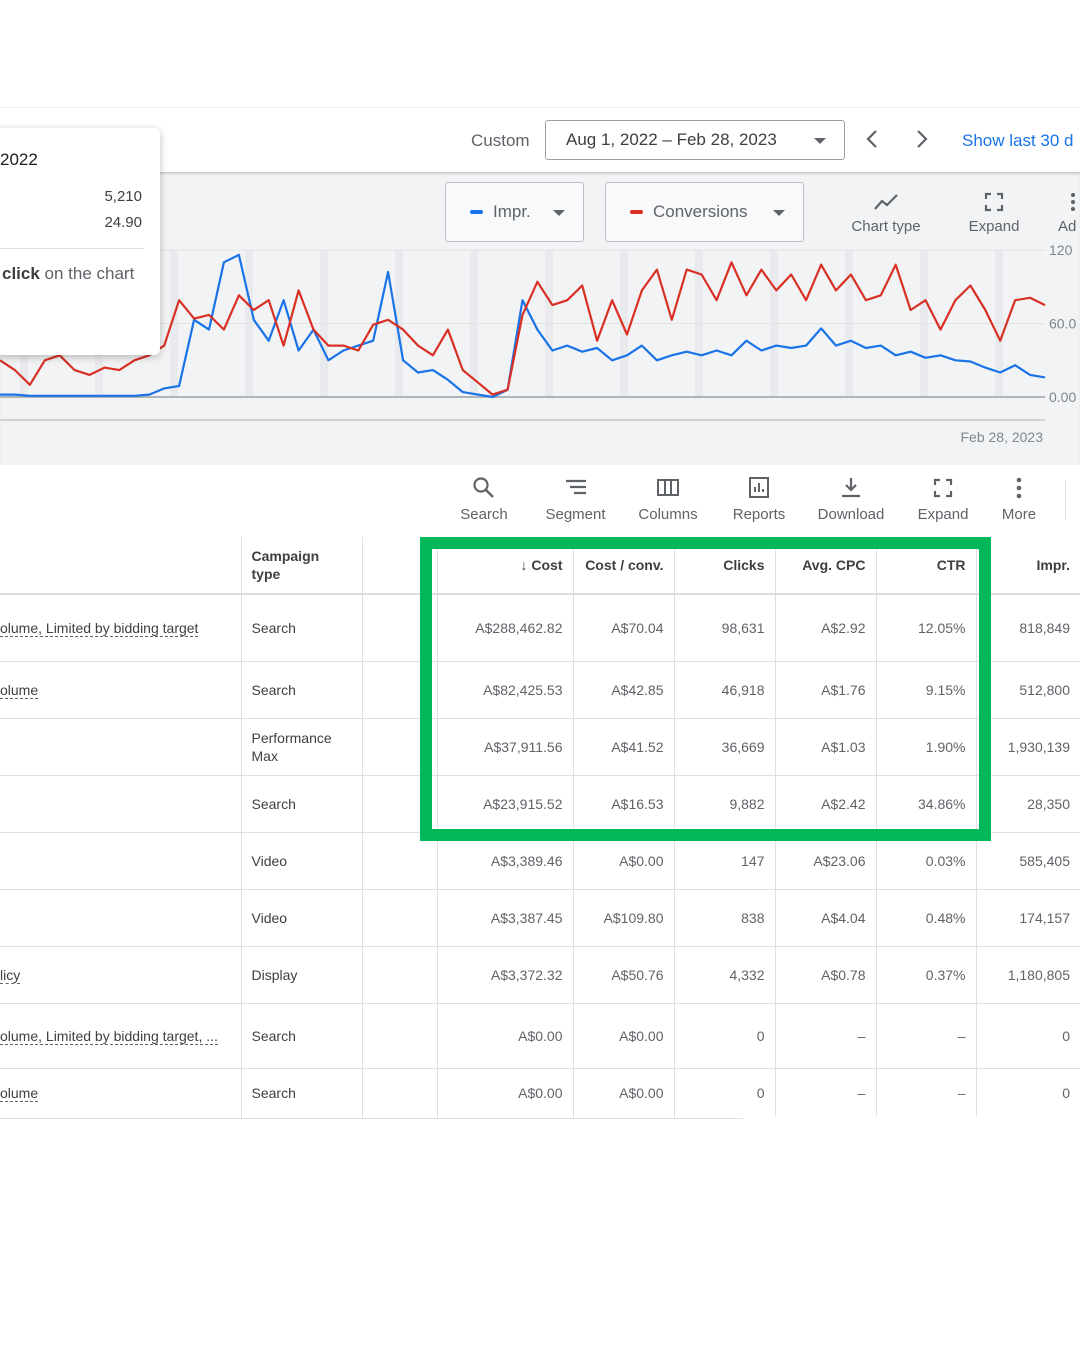 This screenshot has width=1080, height=1350. What do you see at coordinates (1062, 397) in the screenshot?
I see `y-tick-label: 0.00` at bounding box center [1062, 397].